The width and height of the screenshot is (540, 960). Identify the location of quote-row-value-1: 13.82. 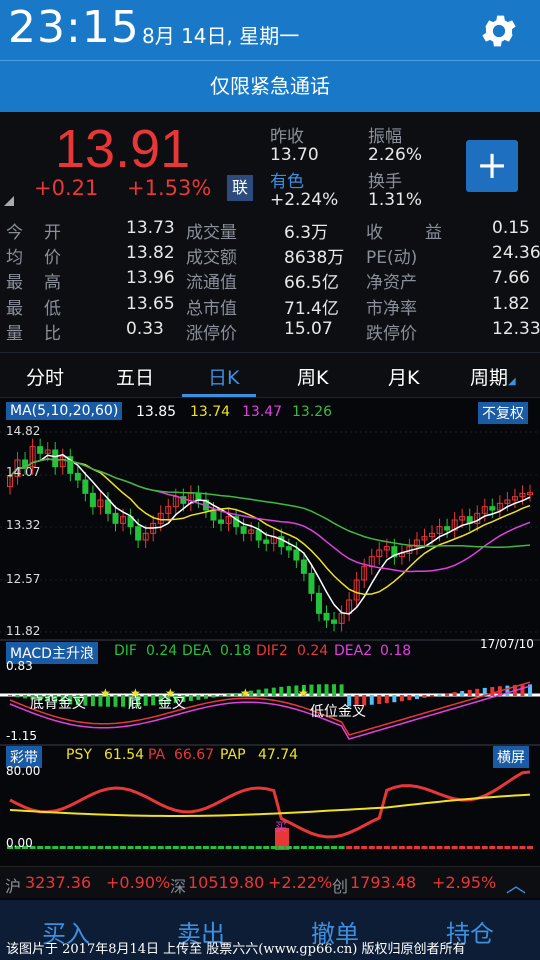
(150, 253).